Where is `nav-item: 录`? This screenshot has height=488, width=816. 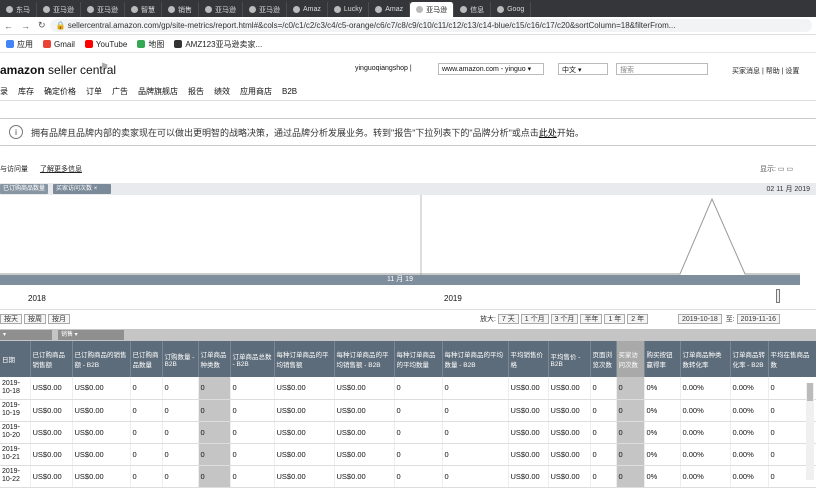
nav-item: 录 is located at coordinates (4, 91).